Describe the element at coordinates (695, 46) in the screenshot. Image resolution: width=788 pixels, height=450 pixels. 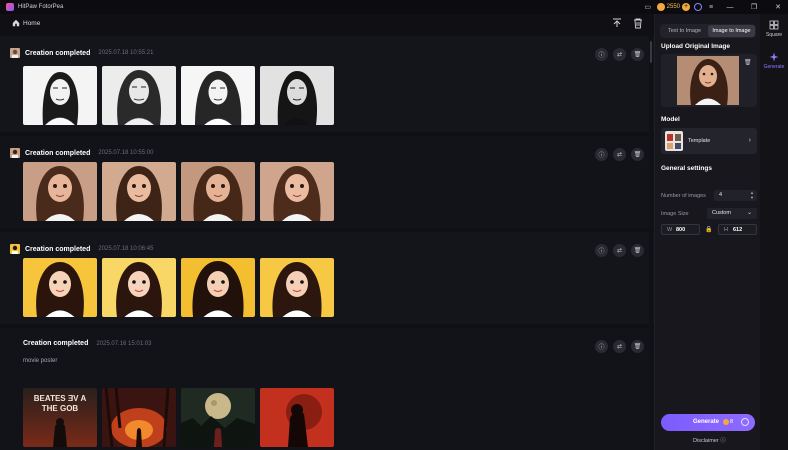
I see `upload-label: Upload Original Image` at that location.